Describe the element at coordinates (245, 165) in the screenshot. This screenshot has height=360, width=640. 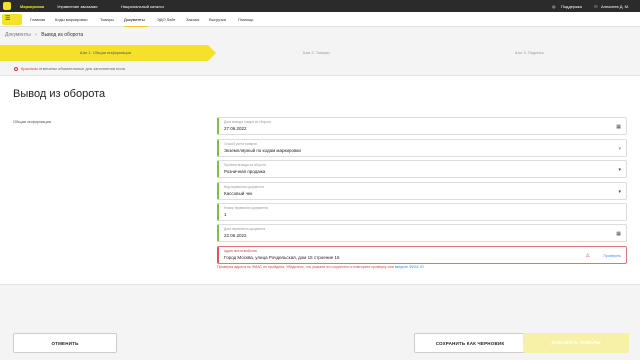
I see `field-label: Причина вывода из оборота` at that location.